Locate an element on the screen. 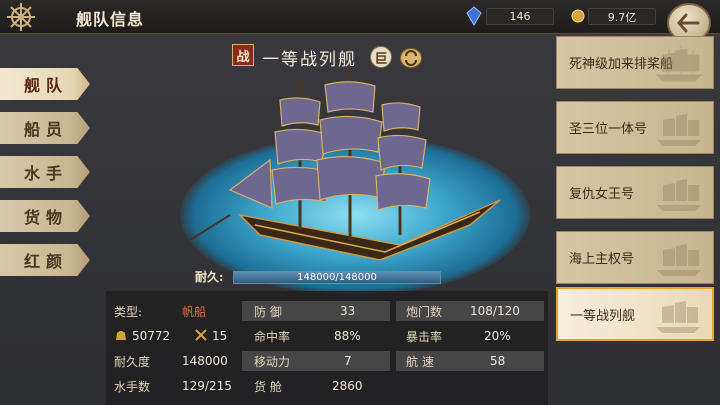 The height and width of the screenshot is (405, 720). page-title: 舰队信息 is located at coordinates (110, 19).